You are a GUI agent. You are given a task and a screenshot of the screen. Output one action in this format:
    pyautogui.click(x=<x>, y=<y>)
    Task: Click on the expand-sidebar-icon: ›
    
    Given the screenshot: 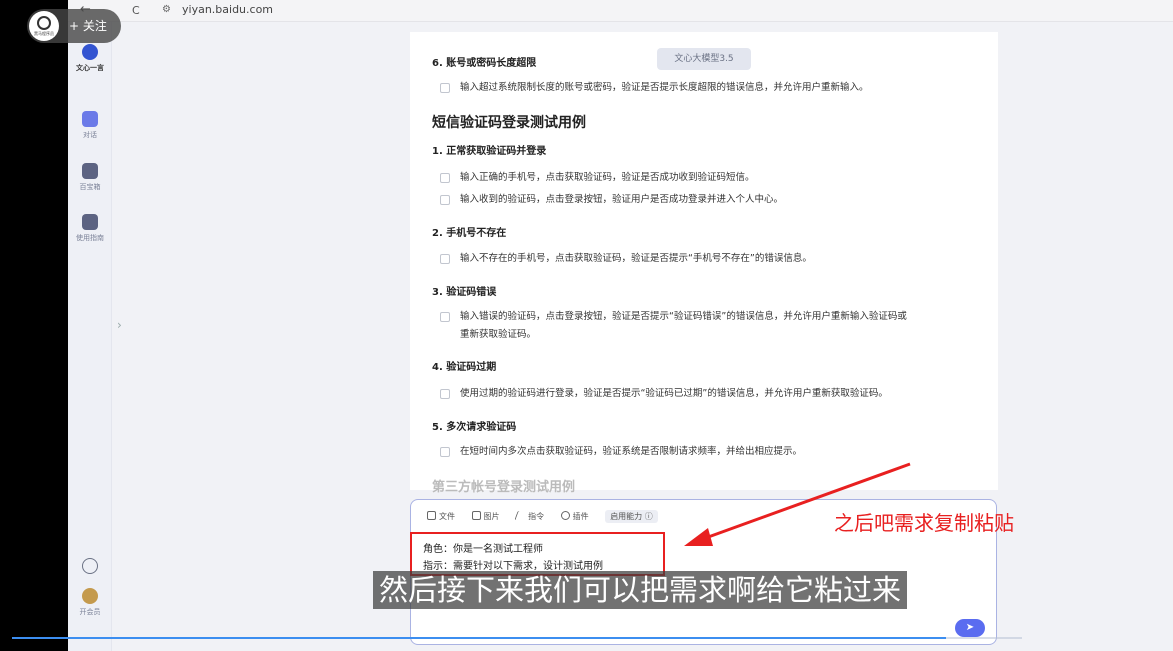 What is the action you would take?
    pyautogui.click(x=119, y=325)
    